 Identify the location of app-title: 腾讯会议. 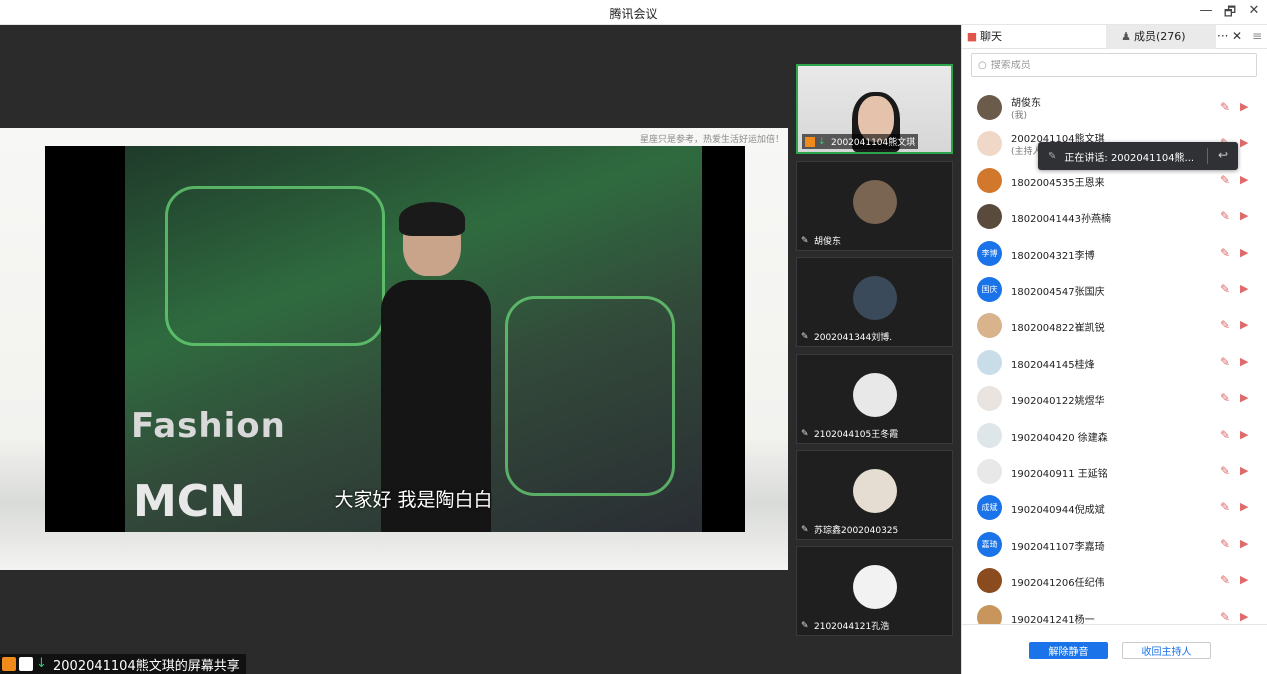
(633, 14).